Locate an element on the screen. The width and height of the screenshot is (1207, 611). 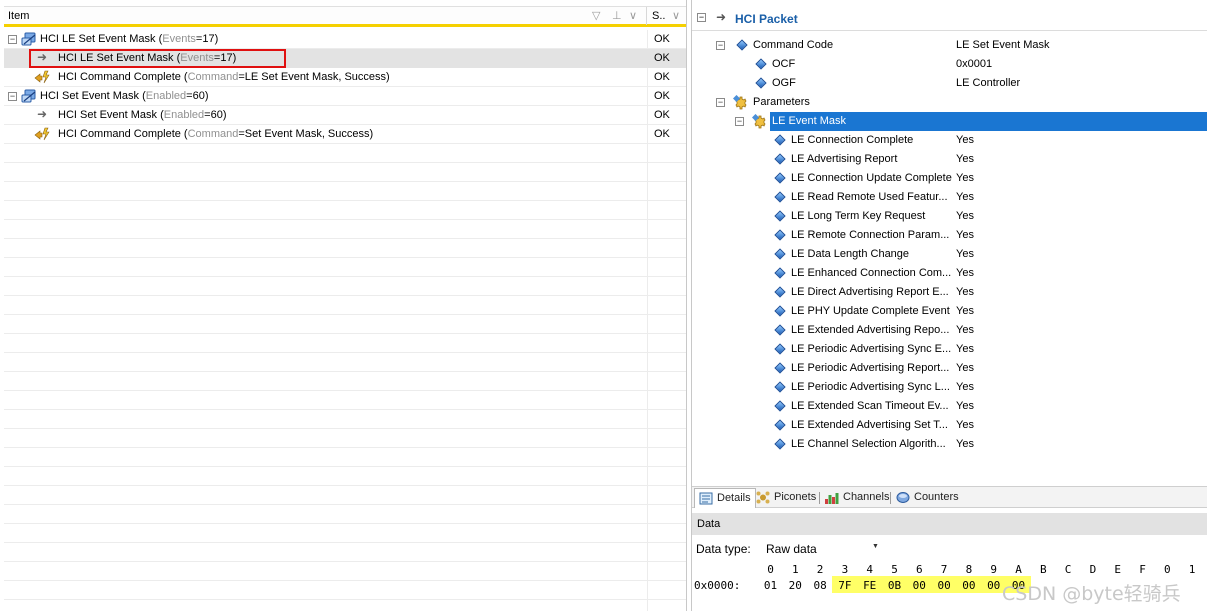
tab-piconets: Piconets is located at coordinates (786, 498).